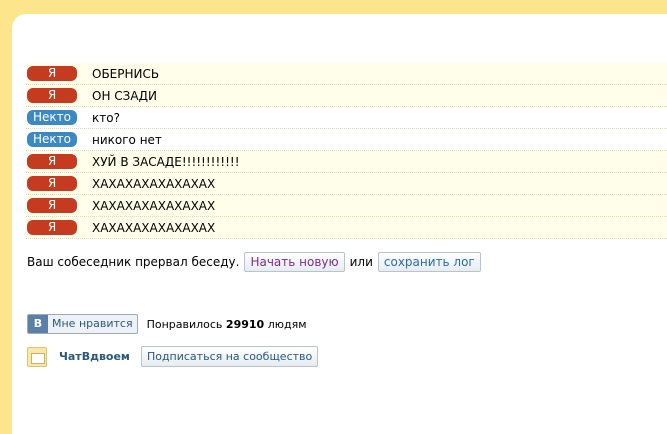 This screenshot has height=434, width=667. What do you see at coordinates (106, 117) in the screenshot?
I see `message-text: кто?` at bounding box center [106, 117].